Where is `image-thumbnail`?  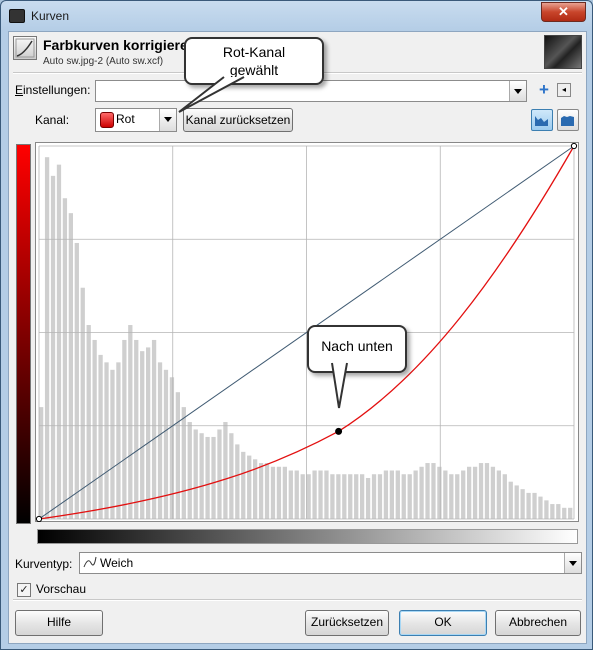
image-thumbnail is located at coordinates (563, 52).